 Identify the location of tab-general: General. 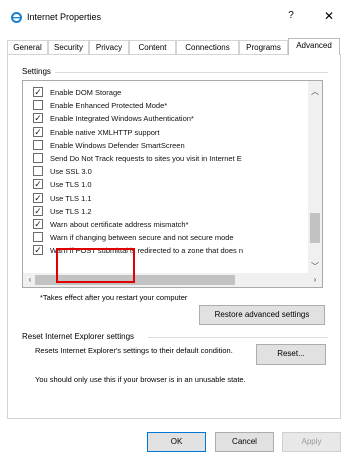
(27, 47).